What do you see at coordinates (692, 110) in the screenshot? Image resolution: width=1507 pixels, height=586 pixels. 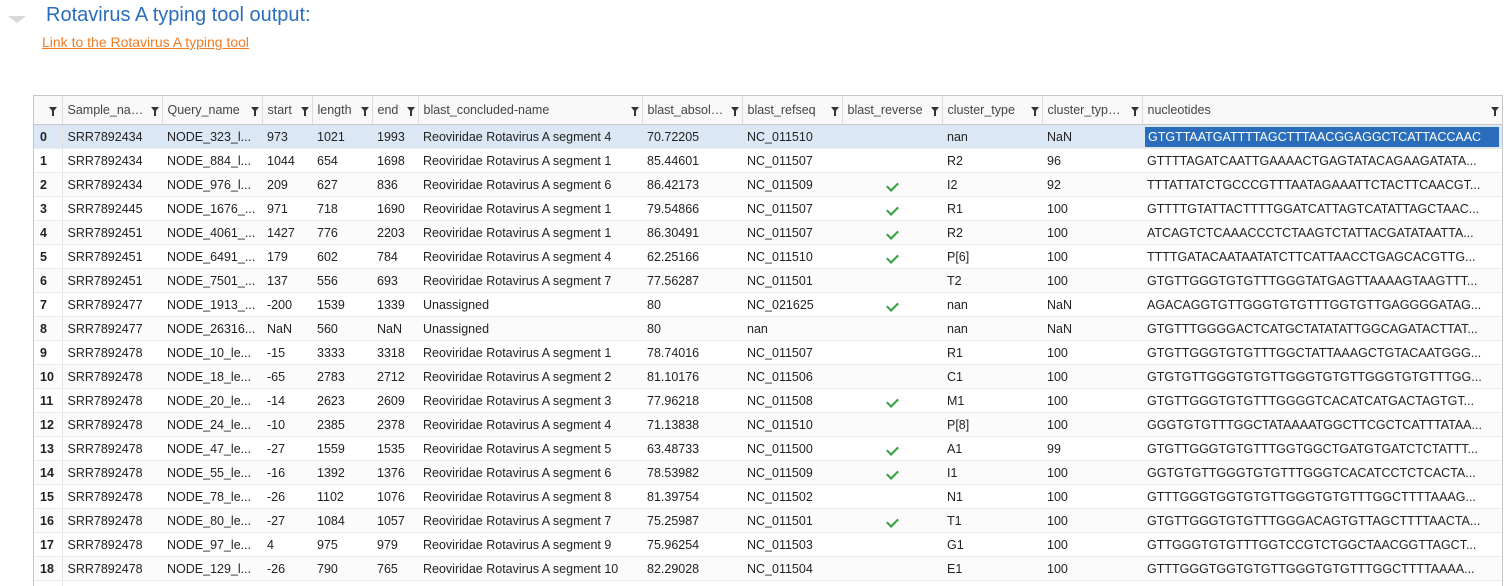 I see `column-header-blast-absolute: blast_absolute` at bounding box center [692, 110].